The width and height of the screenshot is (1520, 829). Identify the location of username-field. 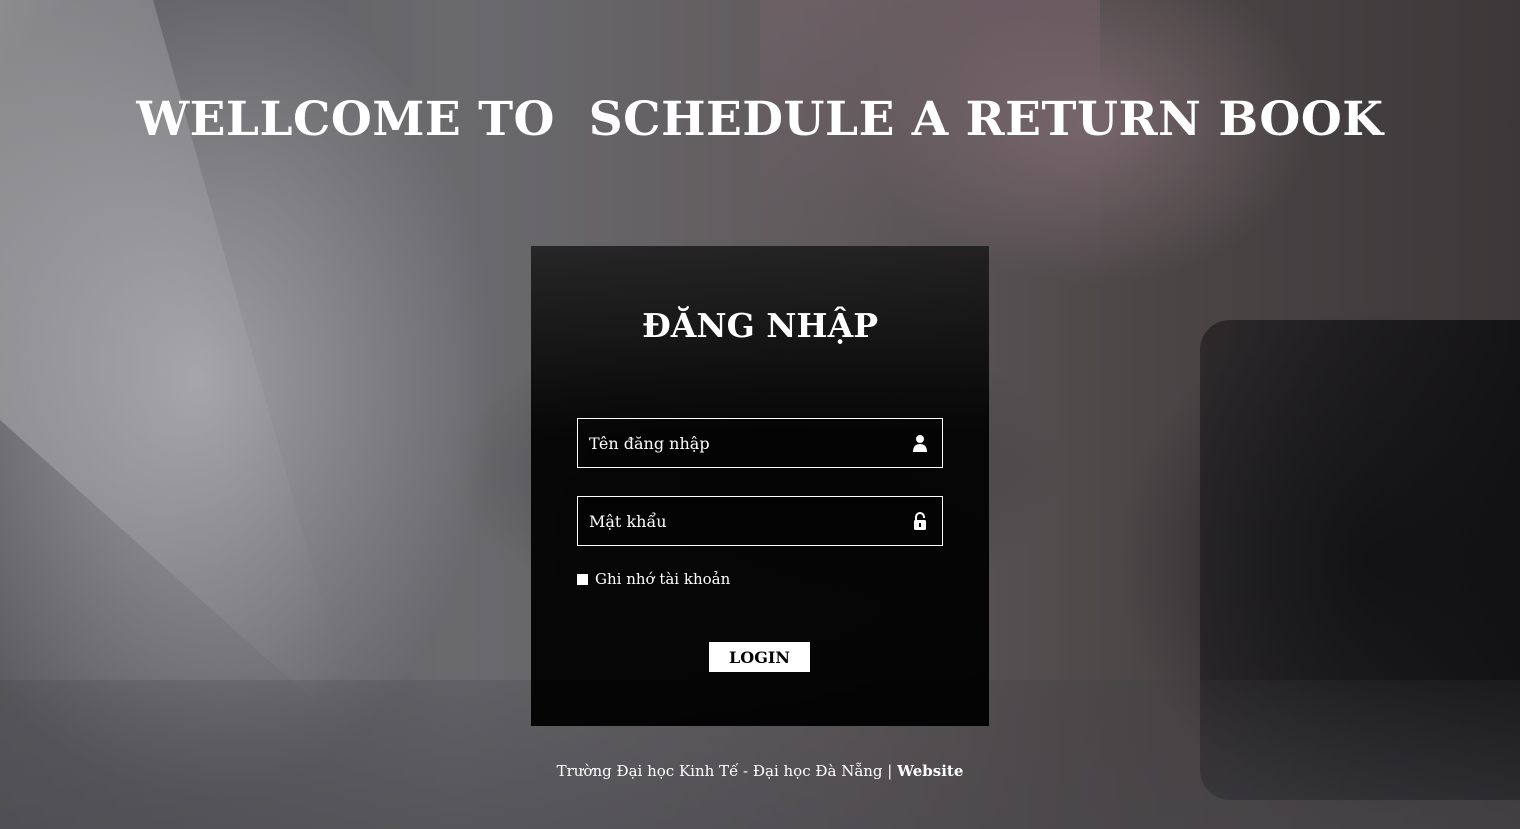
(760, 443).